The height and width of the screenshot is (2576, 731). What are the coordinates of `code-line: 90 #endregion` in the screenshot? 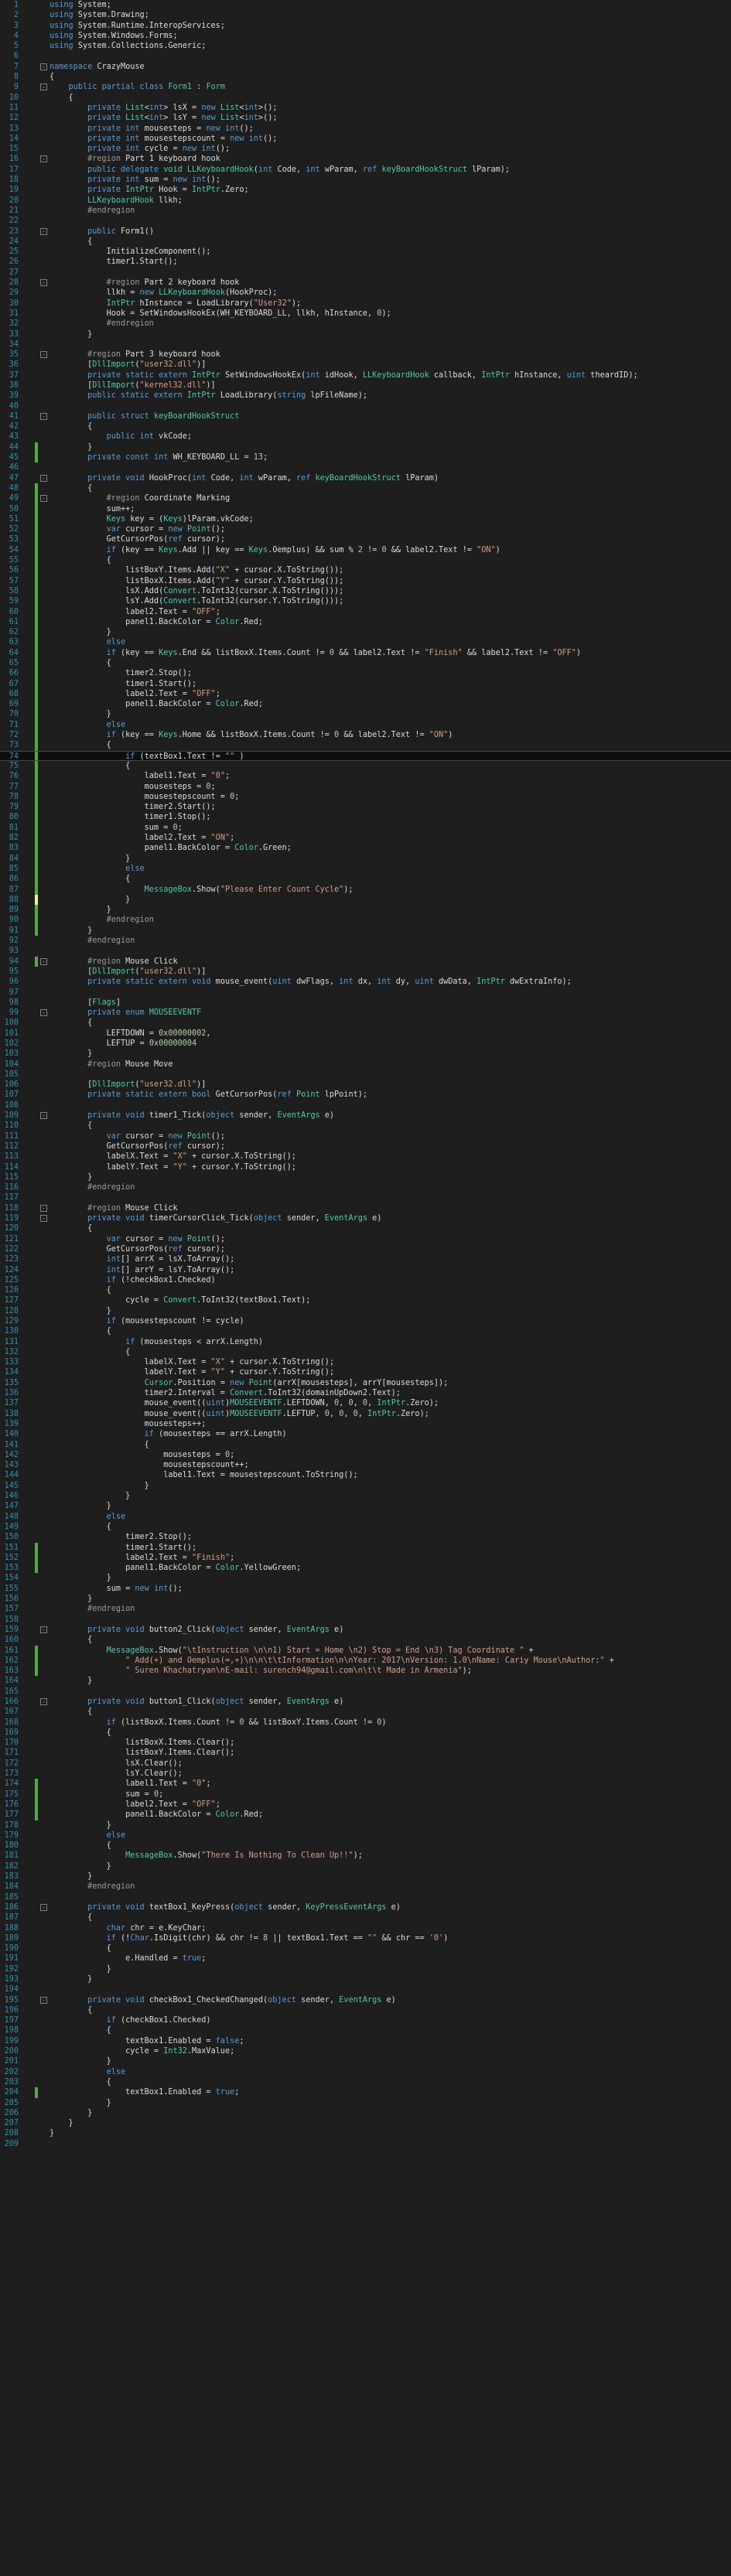 It's located at (365, 921).